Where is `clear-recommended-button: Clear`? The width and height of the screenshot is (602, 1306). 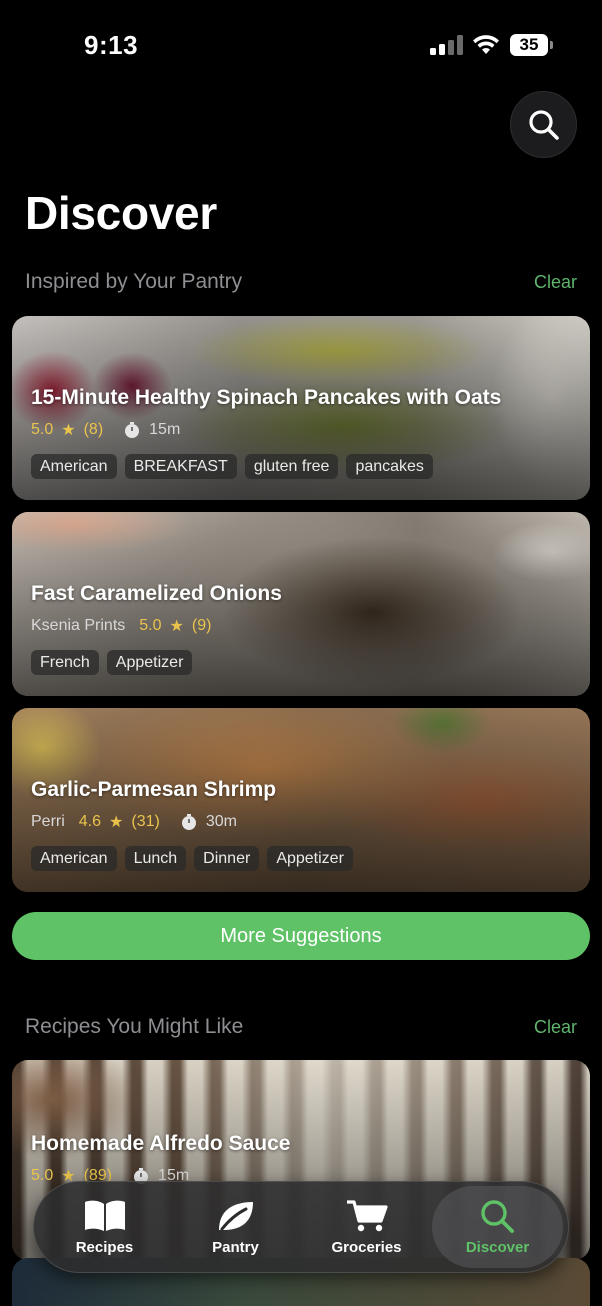
clear-recommended-button: Clear is located at coordinates (555, 1027).